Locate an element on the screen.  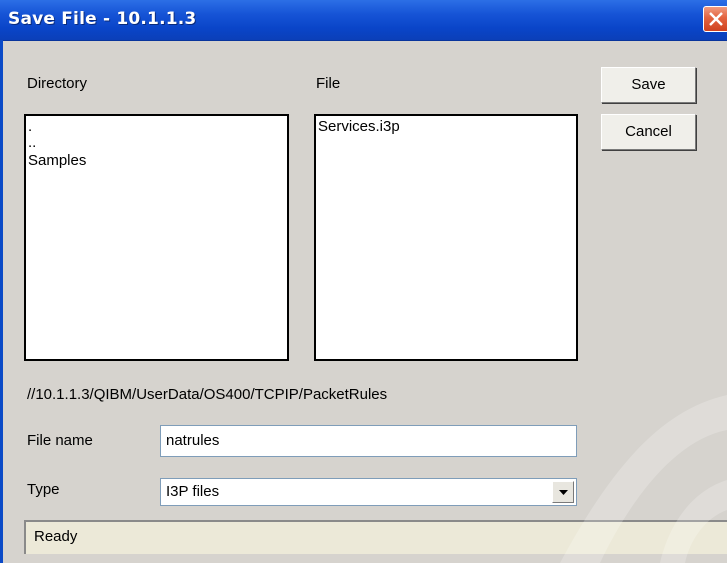
close-button is located at coordinates (715, 19).